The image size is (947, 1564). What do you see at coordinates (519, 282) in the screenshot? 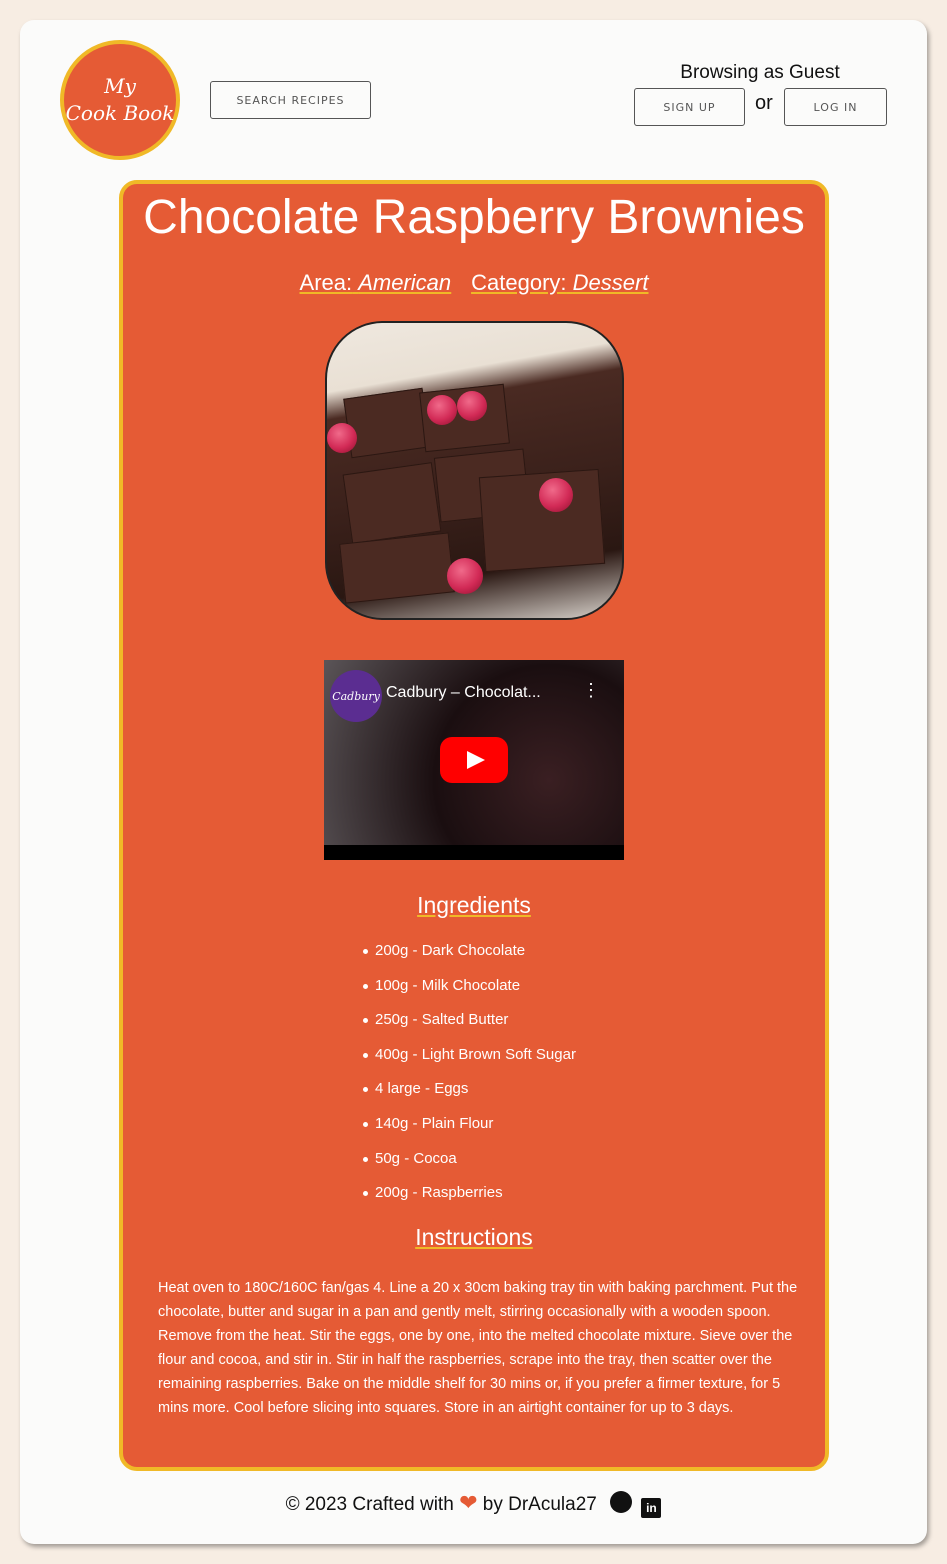
I see `category-label: Category:` at bounding box center [519, 282].